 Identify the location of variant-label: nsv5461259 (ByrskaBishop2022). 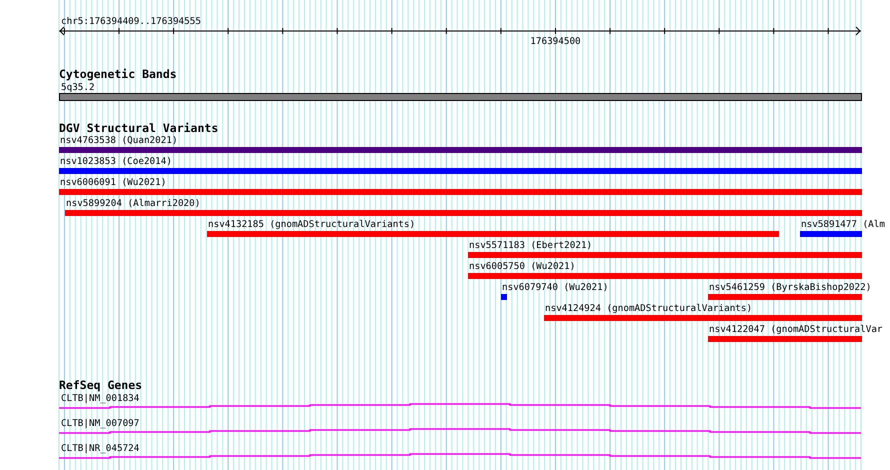
(790, 287).